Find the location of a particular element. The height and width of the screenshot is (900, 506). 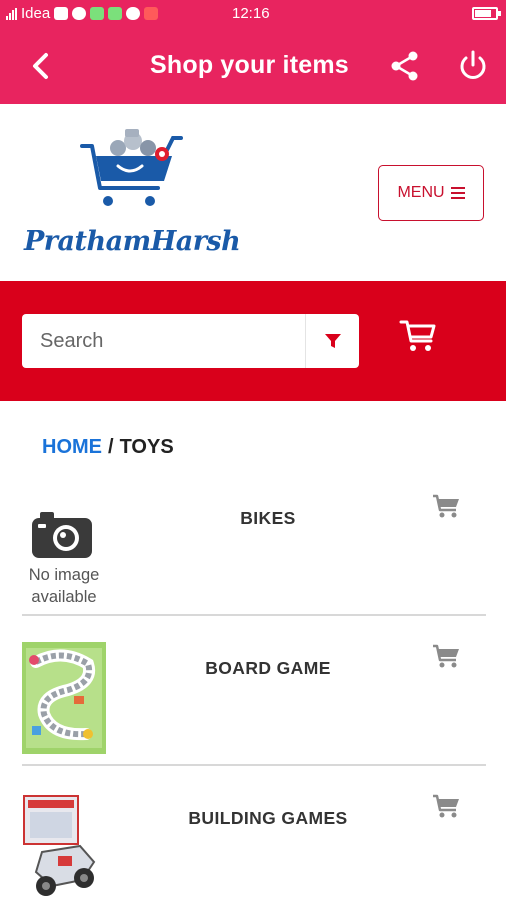

category-name: BUILDING GAMES is located at coordinates (268, 818).